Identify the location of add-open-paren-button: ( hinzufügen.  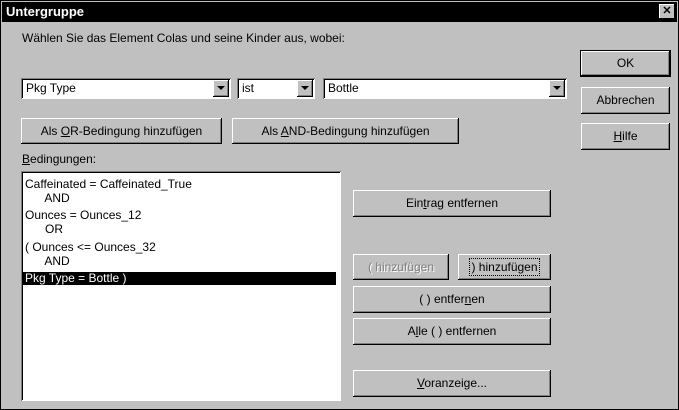
(401, 267).